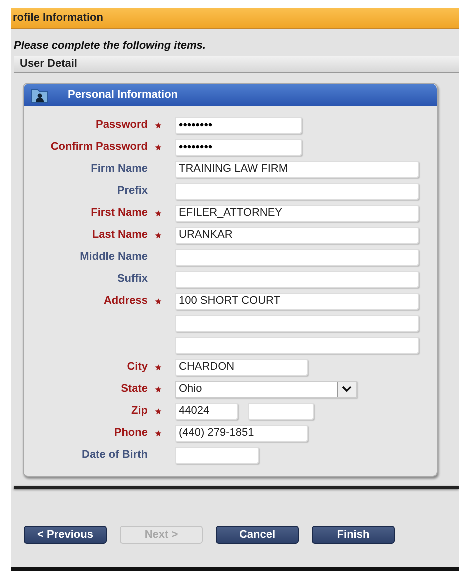 The height and width of the screenshot is (571, 459). What do you see at coordinates (49, 64) in the screenshot?
I see `section-title: User Detail` at bounding box center [49, 64].